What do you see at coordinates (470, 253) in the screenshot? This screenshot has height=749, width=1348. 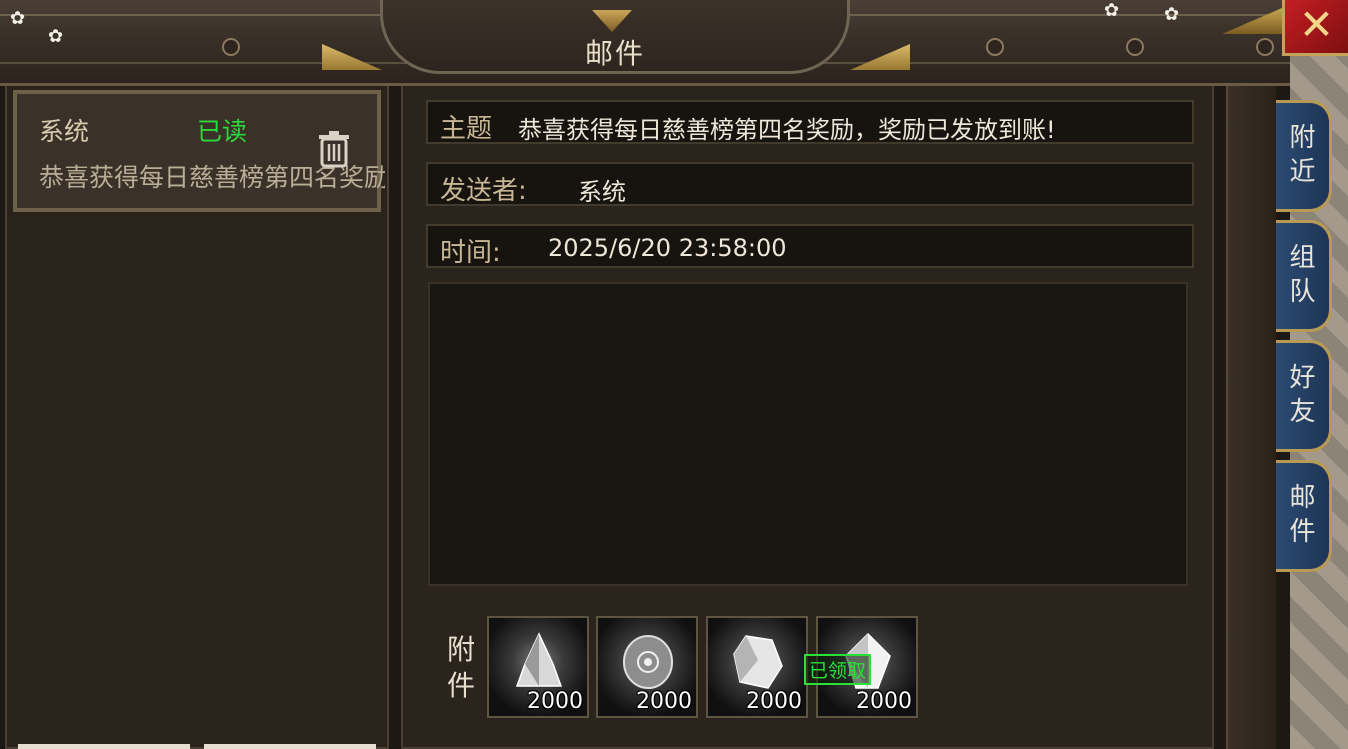 I see `time-label: 时间:` at bounding box center [470, 253].